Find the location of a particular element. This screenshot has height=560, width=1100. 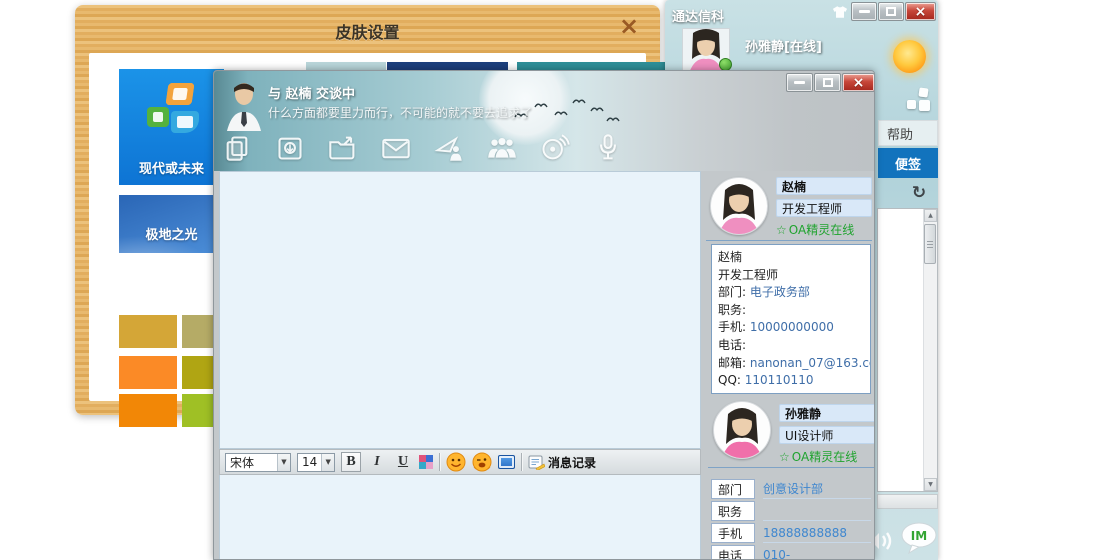

send-file-icon is located at coordinates (342, 148).